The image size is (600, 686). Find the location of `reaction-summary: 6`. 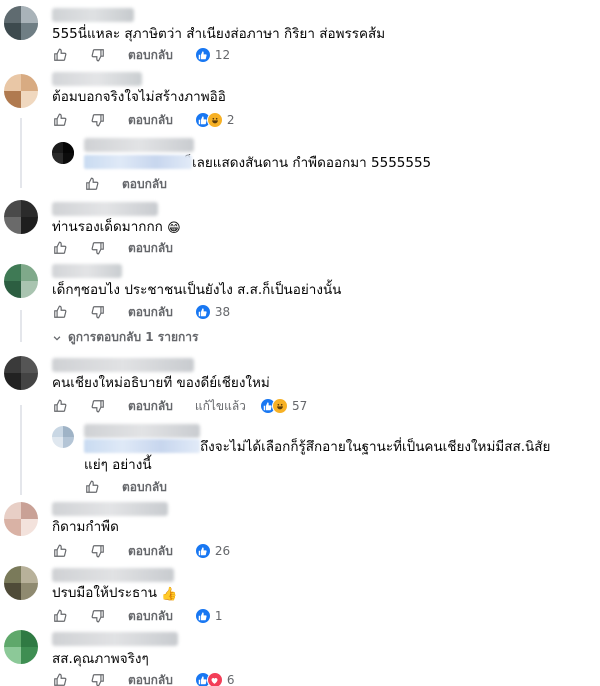

reaction-summary: 6 is located at coordinates (214, 679).